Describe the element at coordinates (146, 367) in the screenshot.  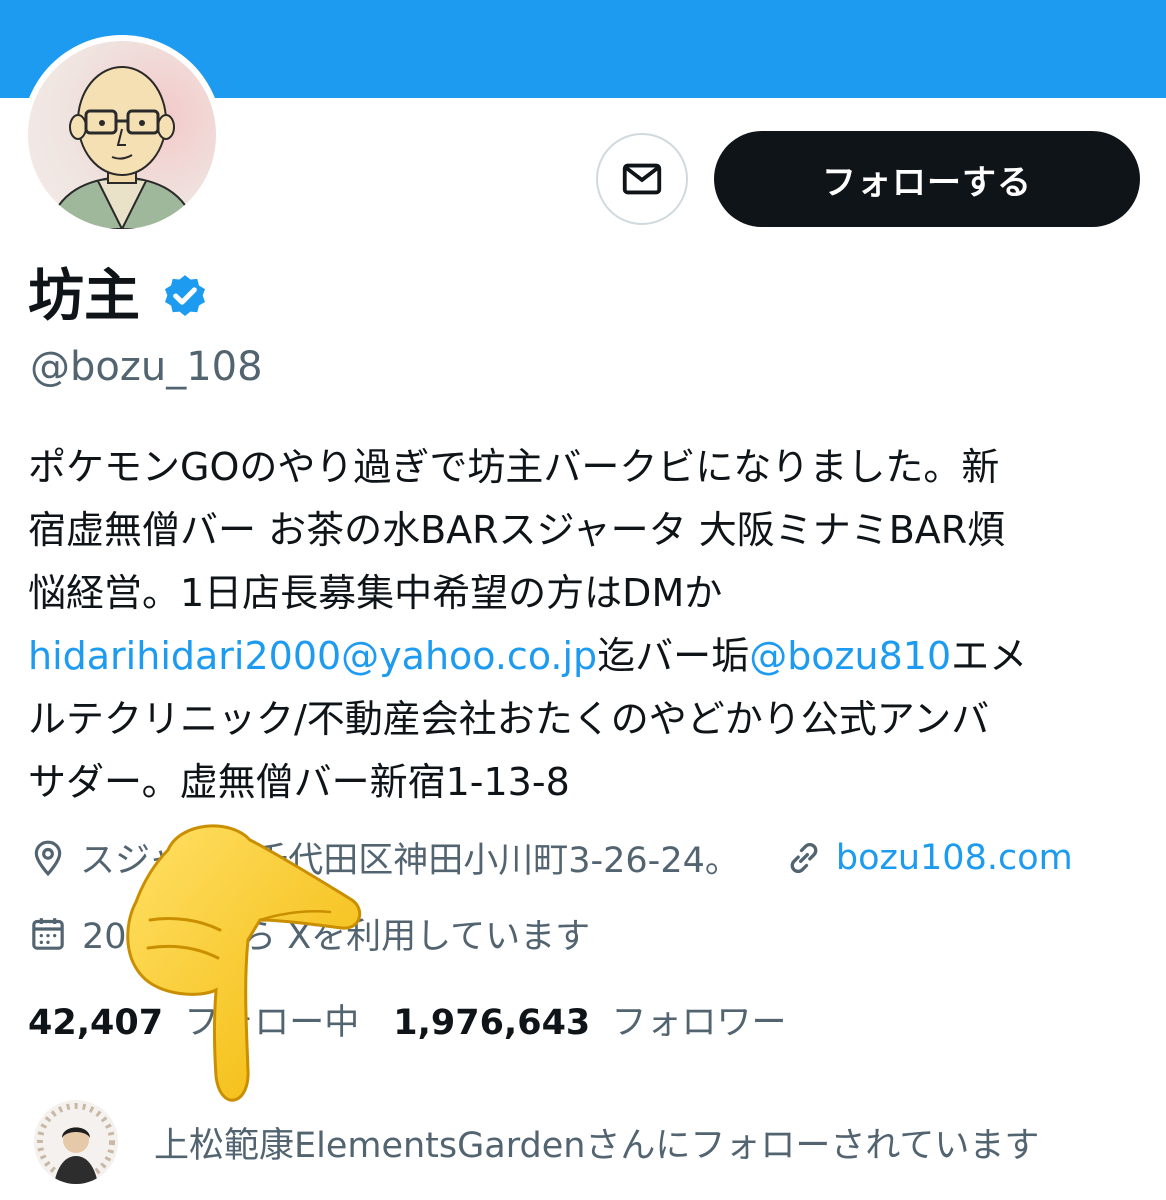
I see `profile-handle: @bozu_108` at that location.